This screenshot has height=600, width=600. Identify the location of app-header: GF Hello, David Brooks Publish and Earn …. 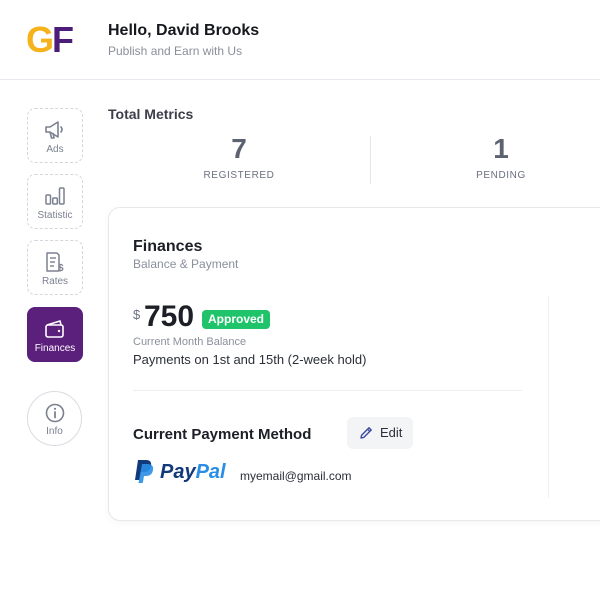
(300, 40).